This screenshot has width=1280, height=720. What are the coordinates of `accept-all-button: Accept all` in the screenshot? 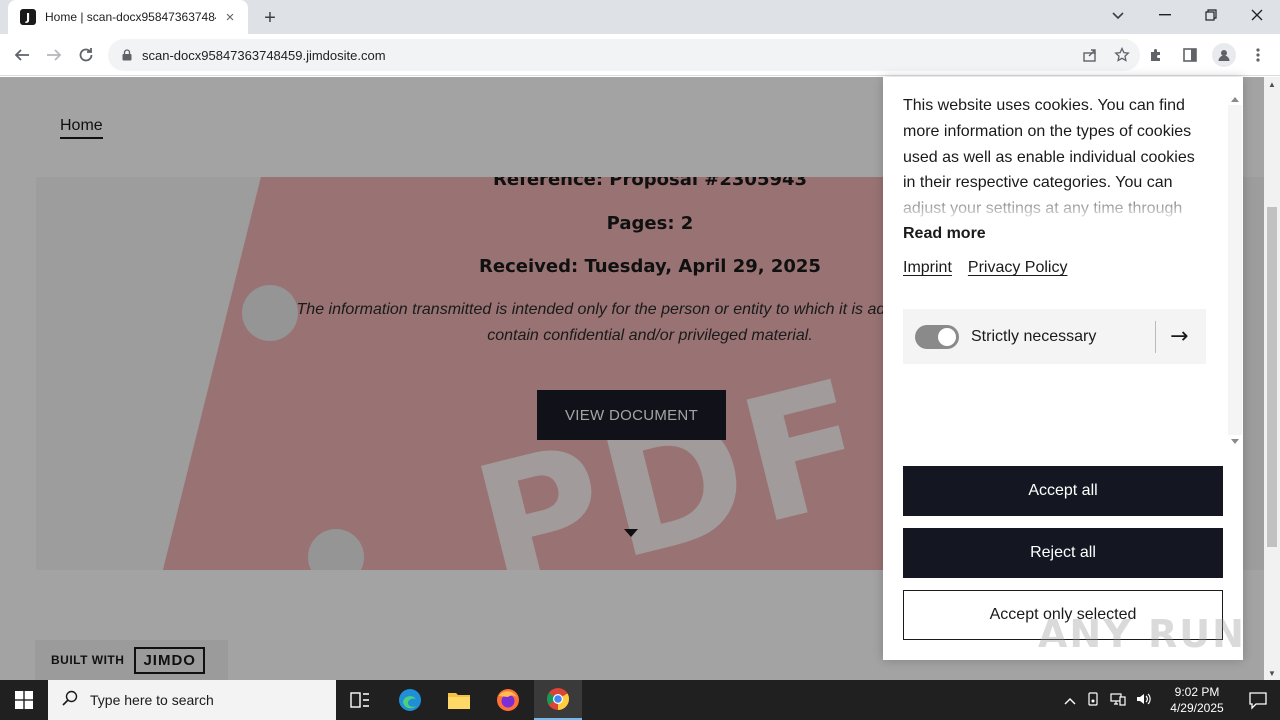 It's located at (1063, 491).